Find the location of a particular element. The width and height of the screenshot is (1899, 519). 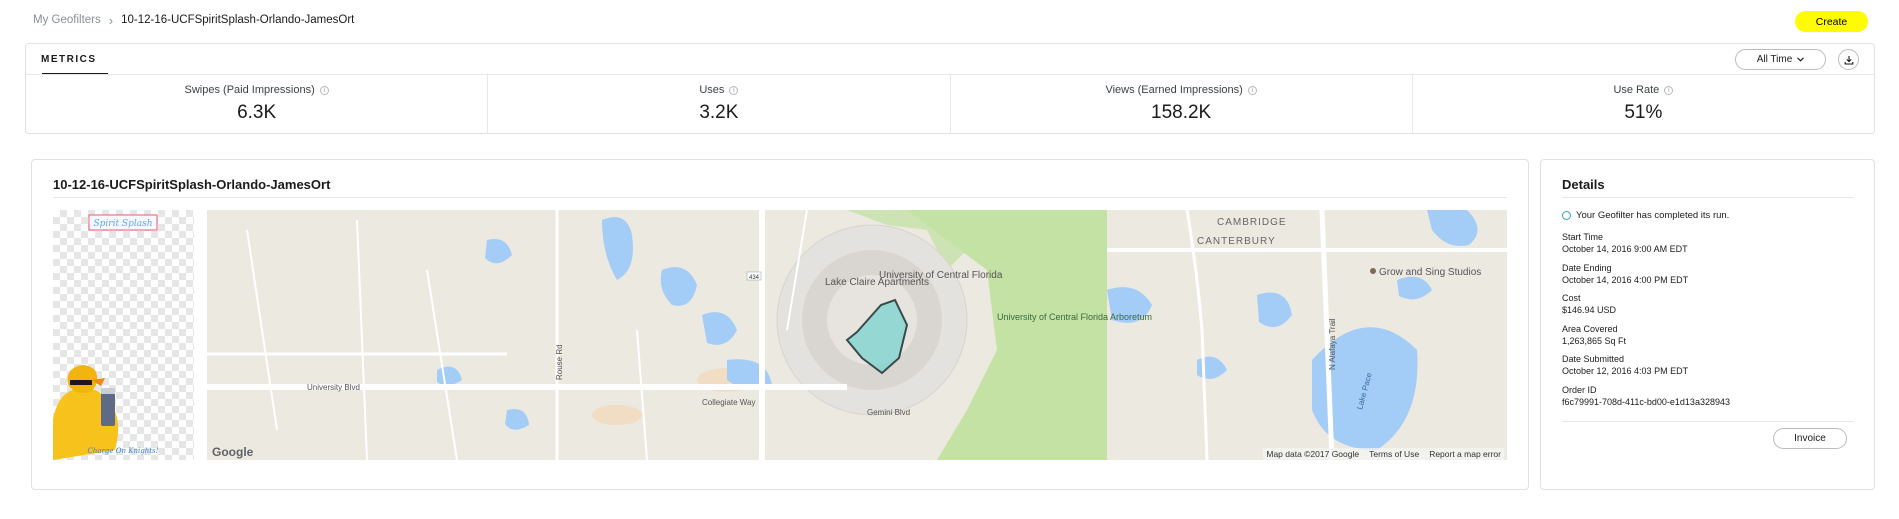

download-icon is located at coordinates (1848, 60).